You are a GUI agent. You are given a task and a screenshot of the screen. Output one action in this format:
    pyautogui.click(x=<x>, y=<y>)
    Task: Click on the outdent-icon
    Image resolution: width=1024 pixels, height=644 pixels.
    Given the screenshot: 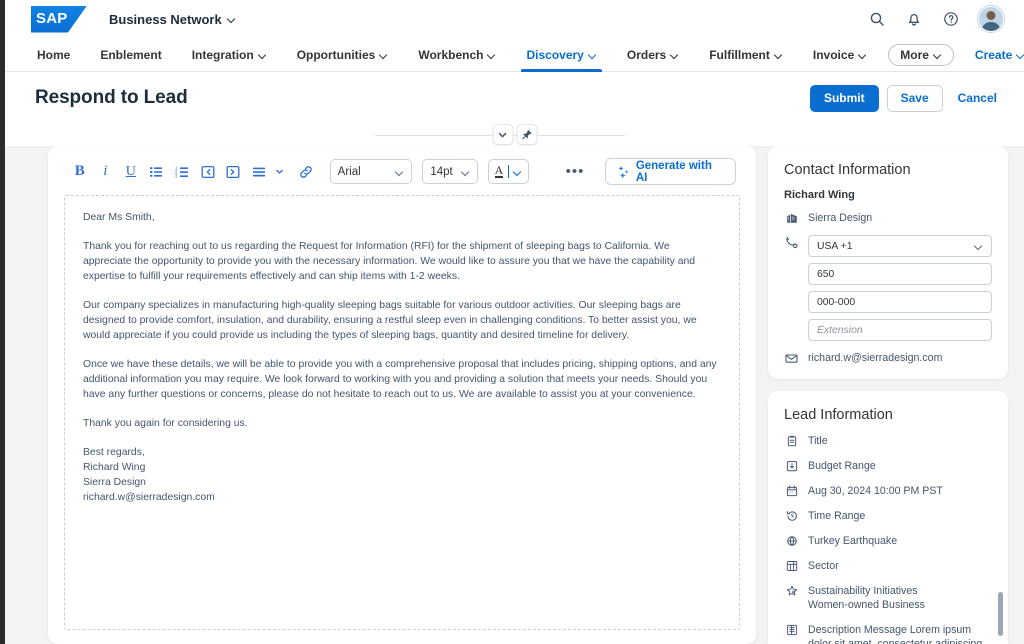 What is the action you would take?
    pyautogui.click(x=208, y=172)
    